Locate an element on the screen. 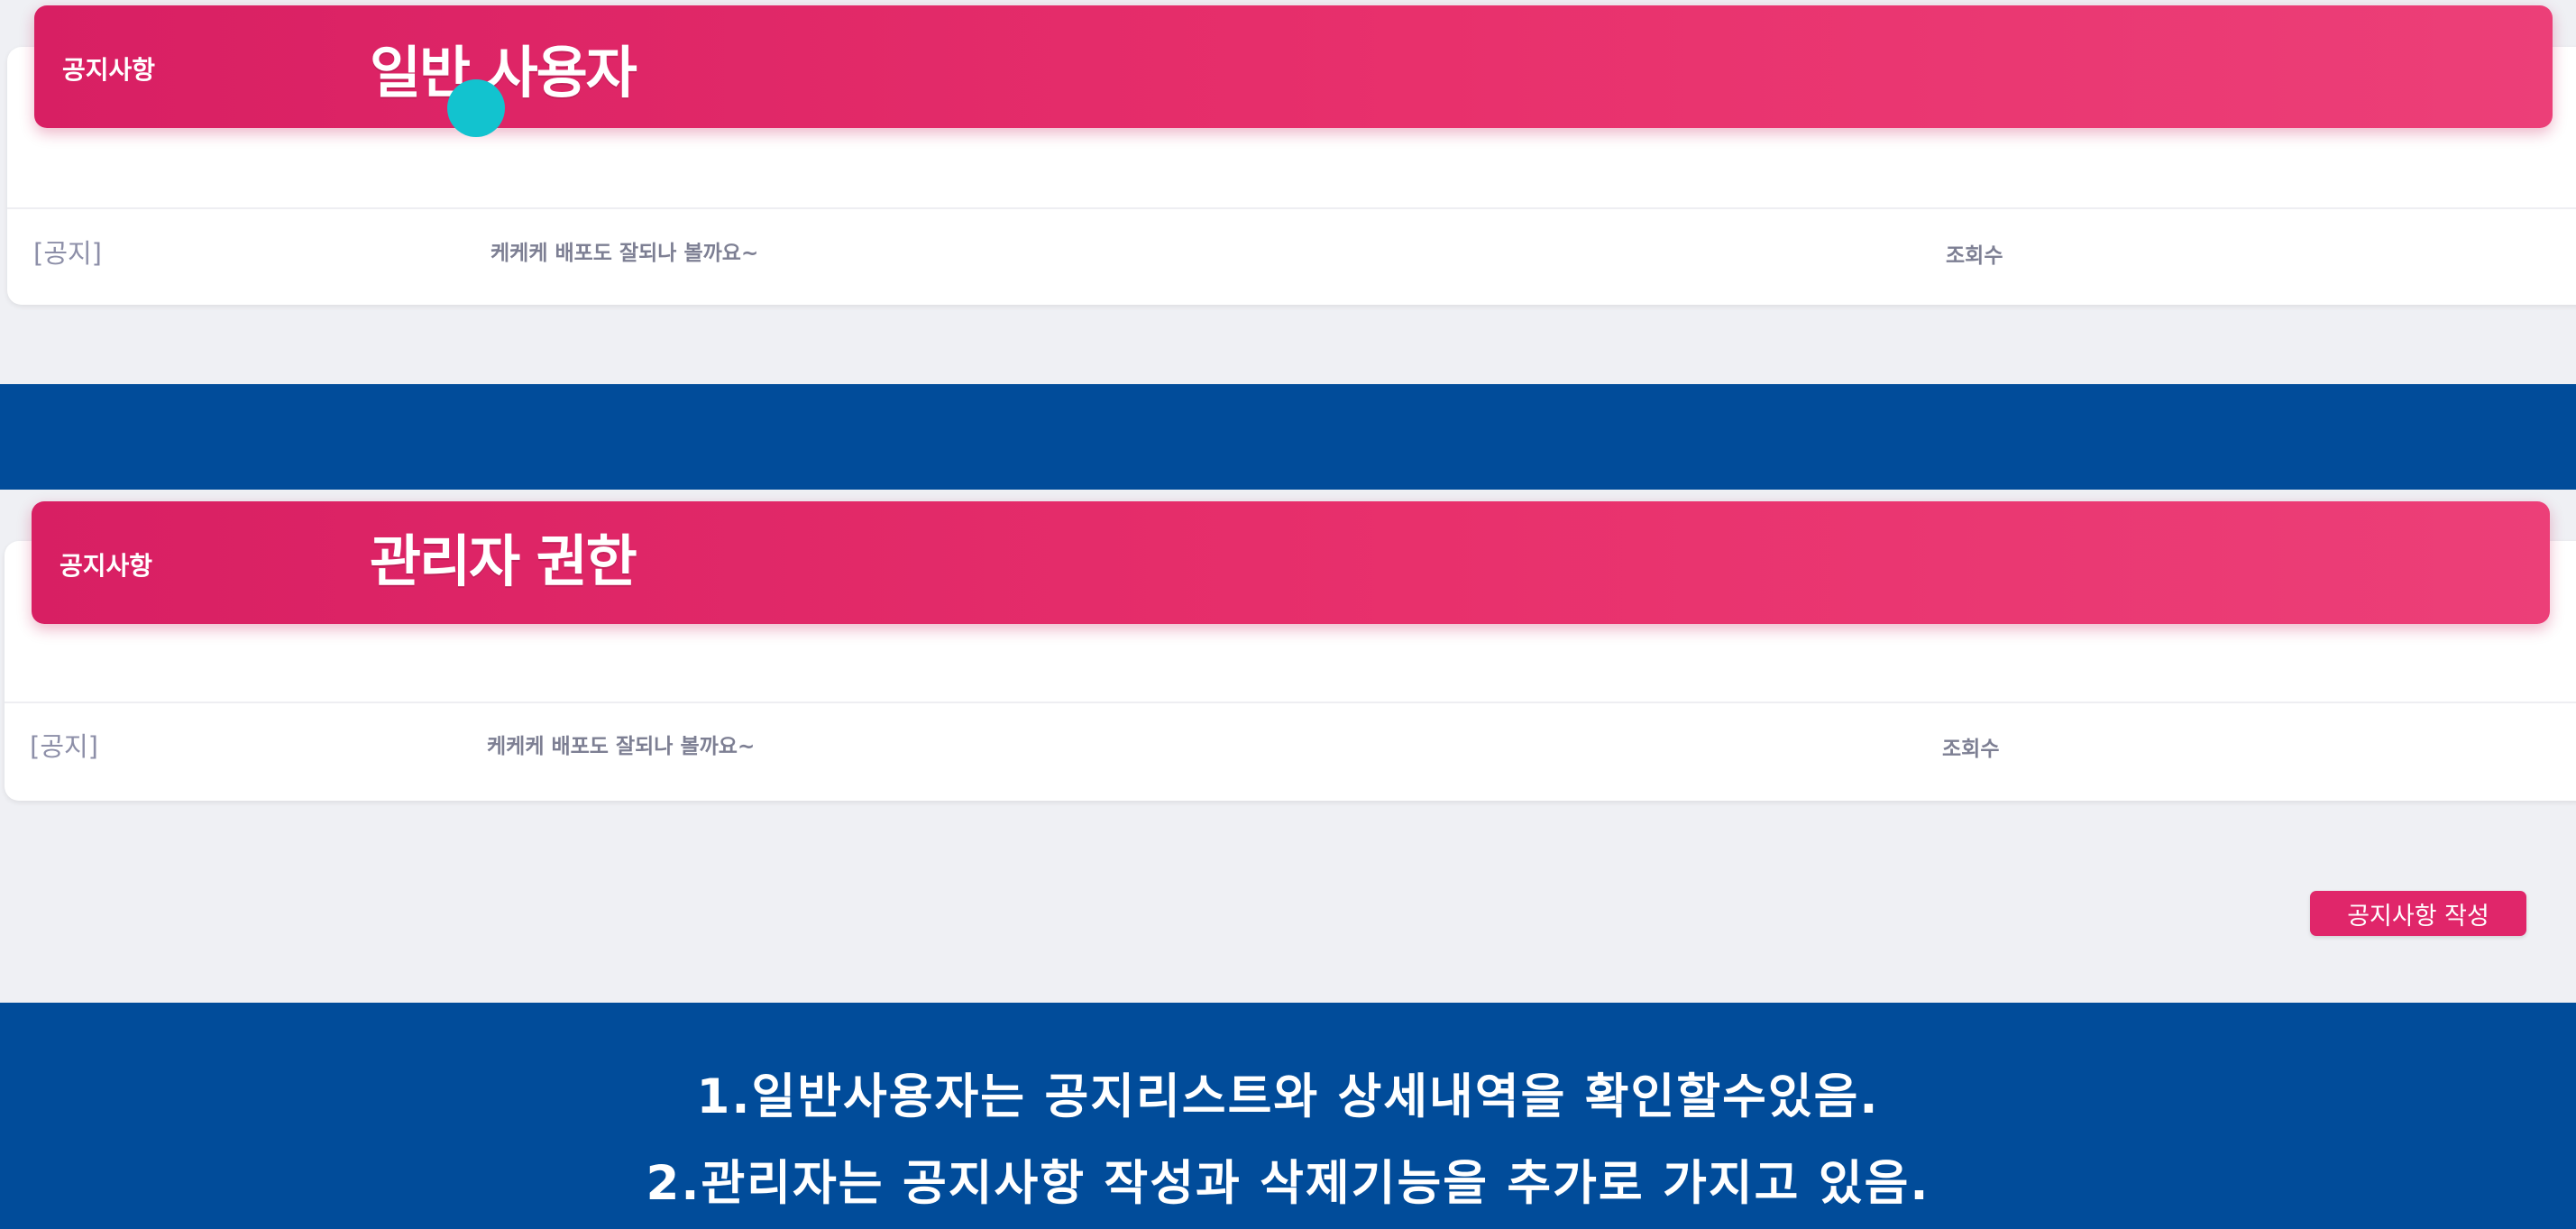  cursor-indicator is located at coordinates (476, 108).